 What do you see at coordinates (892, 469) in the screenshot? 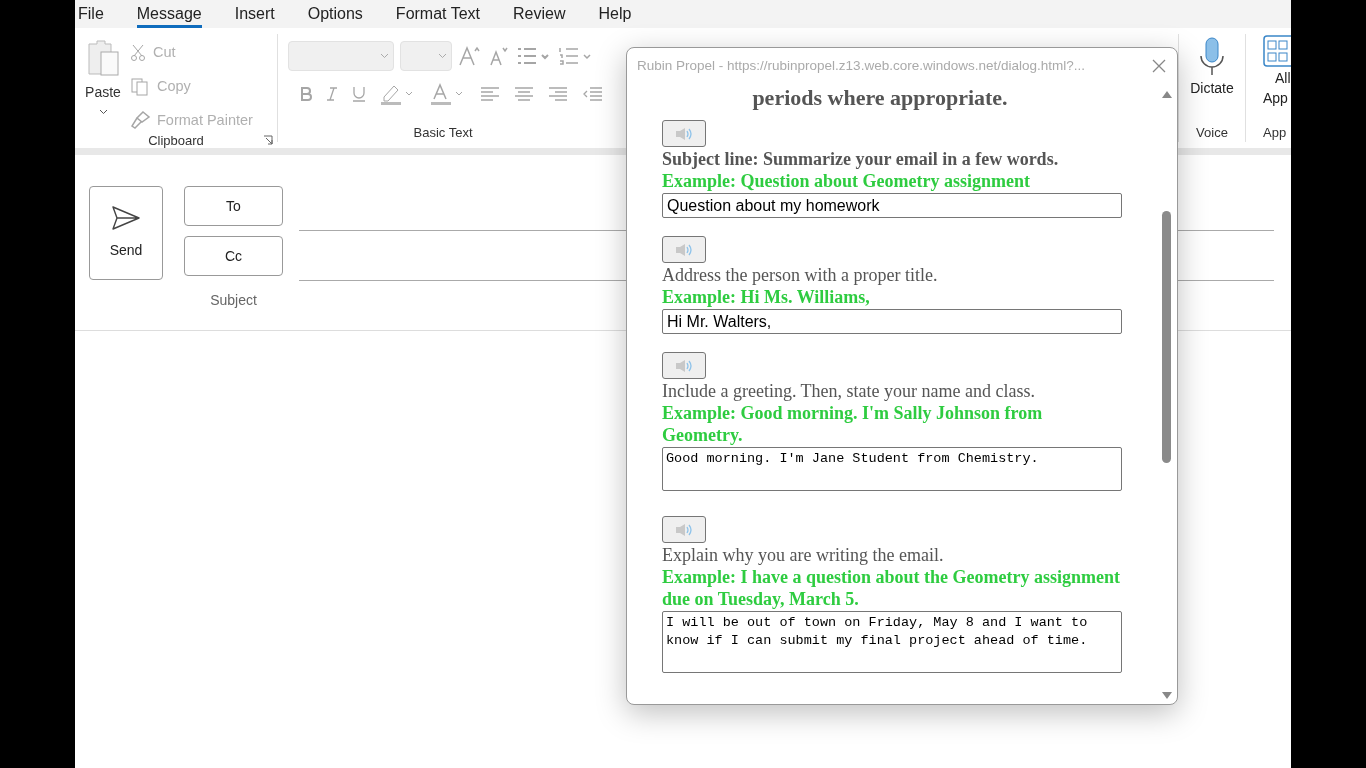
I see `answer-box: Good morning. I'm Jane Student from Chemistry.` at bounding box center [892, 469].